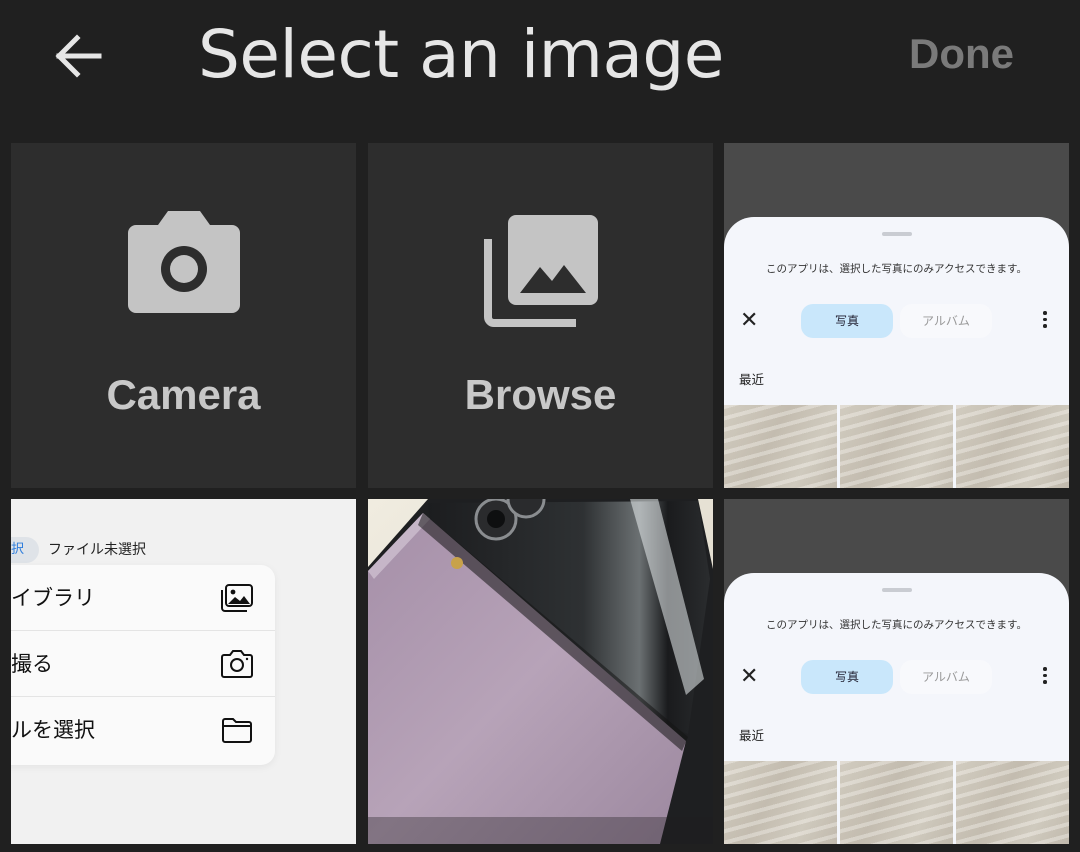 The height and width of the screenshot is (852, 1080). Describe the element at coordinates (97, 550) in the screenshot. I see `no-file-label: ファイル未選択` at that location.